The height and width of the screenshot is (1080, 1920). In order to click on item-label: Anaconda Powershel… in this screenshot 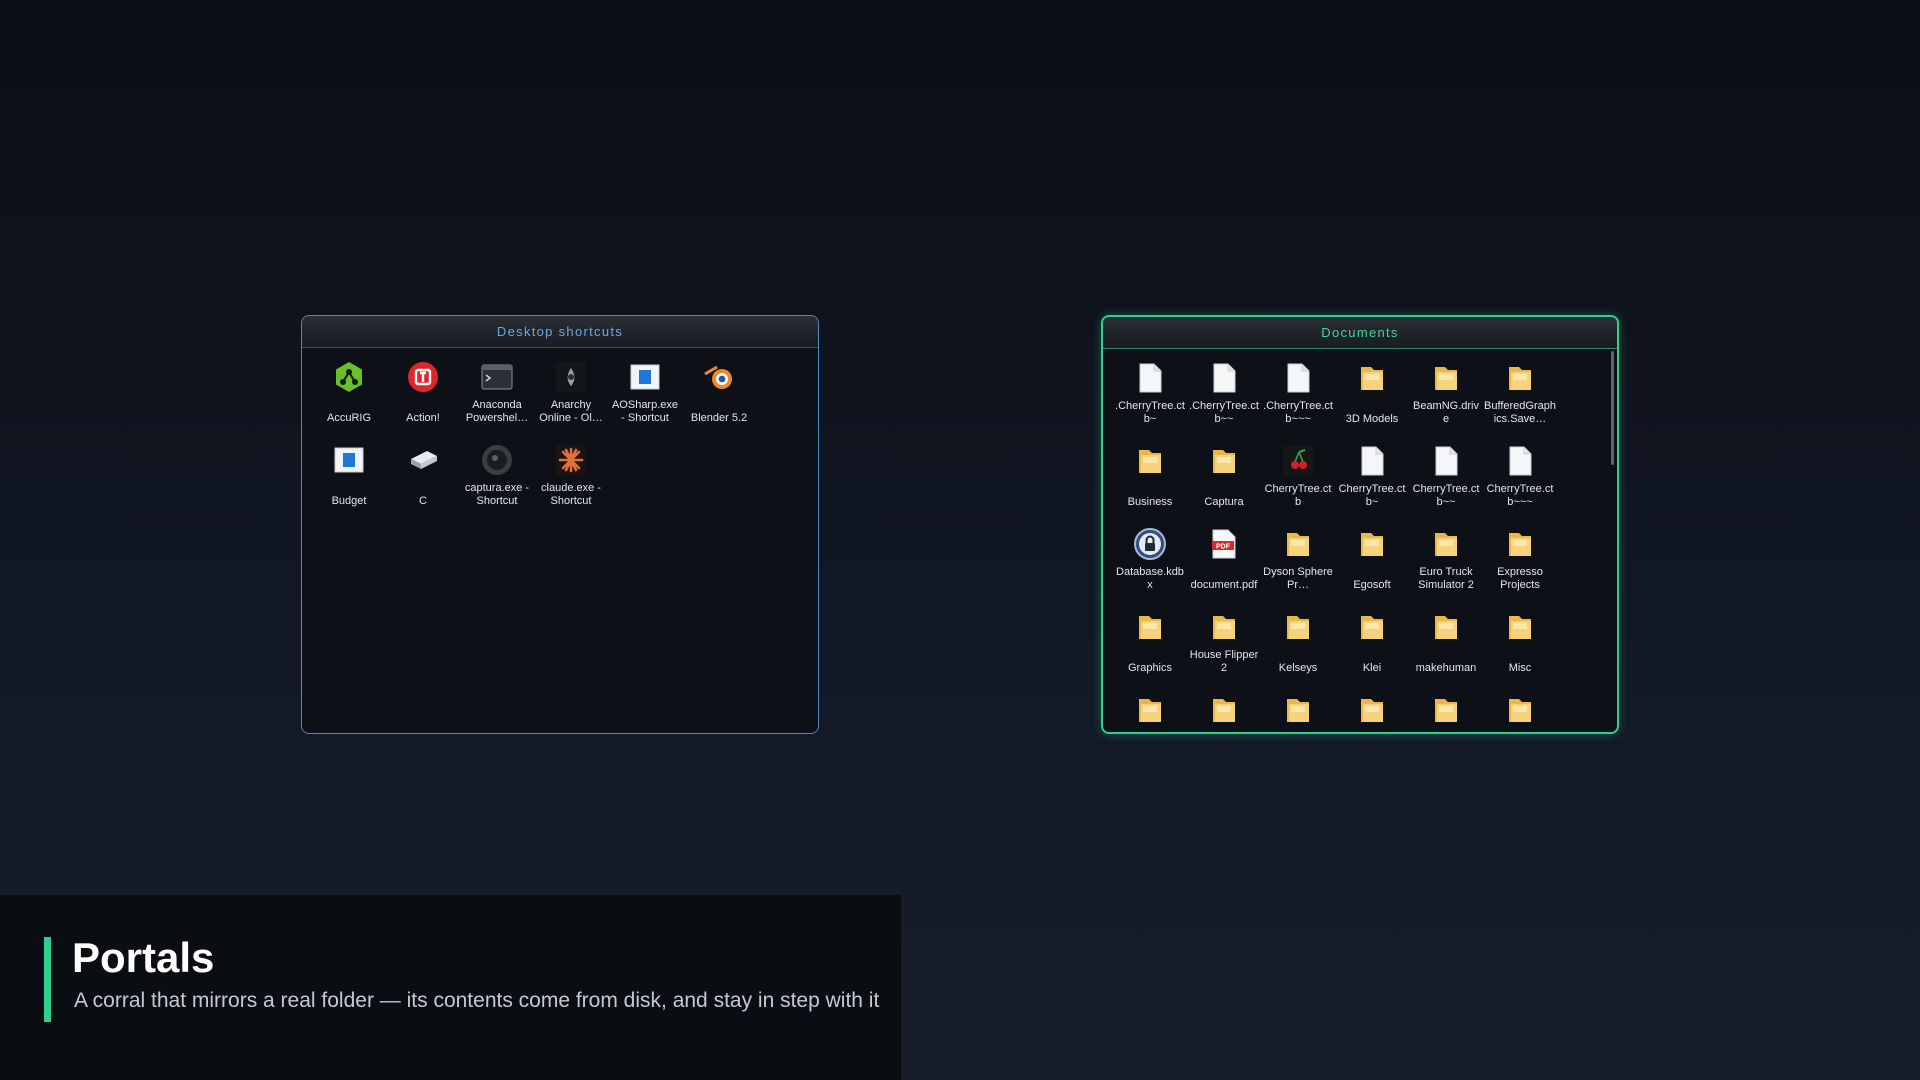, I will do `click(497, 411)`.